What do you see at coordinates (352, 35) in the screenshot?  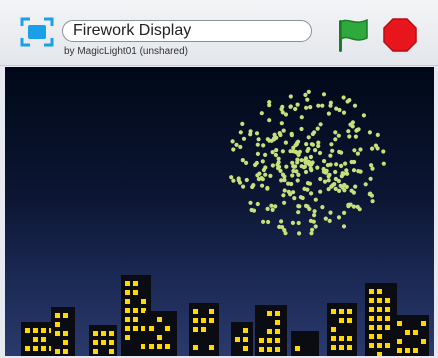 I see `green-flag-button` at bounding box center [352, 35].